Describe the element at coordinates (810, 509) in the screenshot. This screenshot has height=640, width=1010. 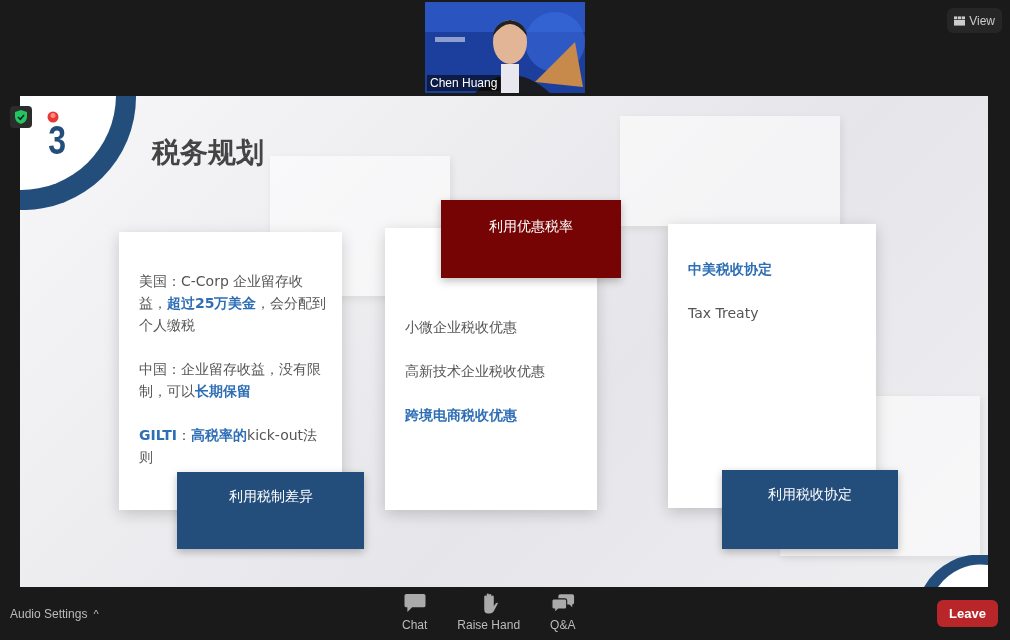
I see `card-label: 利用税收协定` at that location.